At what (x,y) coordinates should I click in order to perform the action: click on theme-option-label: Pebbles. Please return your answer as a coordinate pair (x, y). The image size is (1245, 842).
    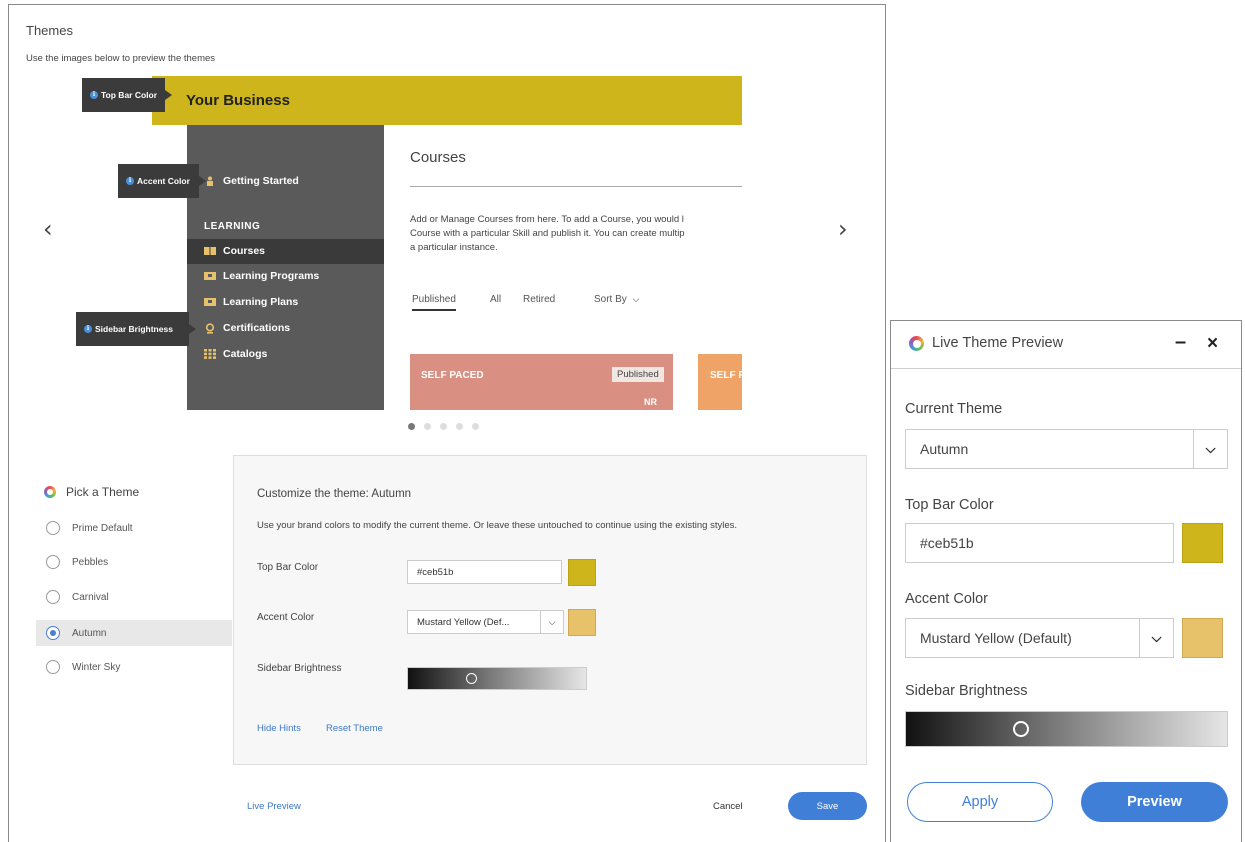
    Looking at the image, I should click on (90, 562).